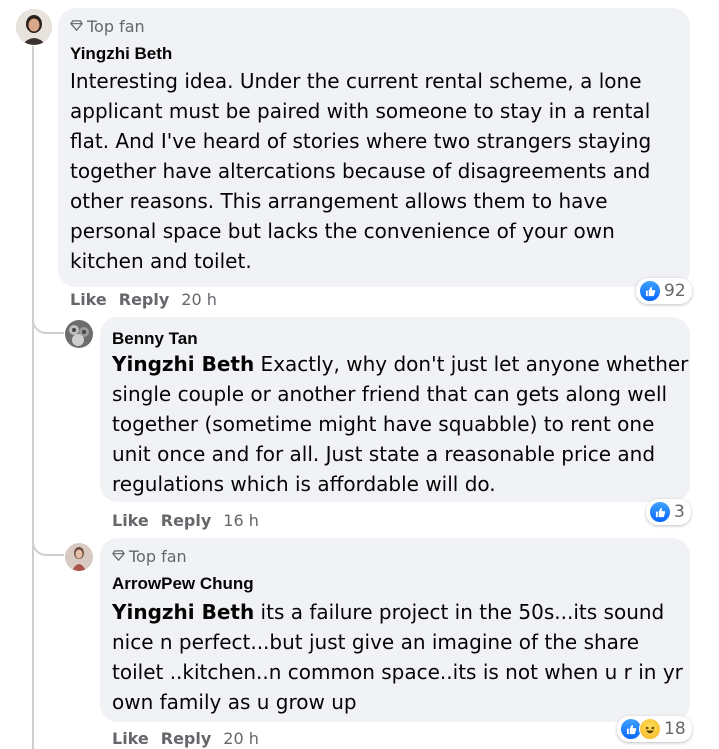 This screenshot has height=749, width=719. What do you see at coordinates (155, 339) in the screenshot?
I see `comment-author: Benny Tan` at bounding box center [155, 339].